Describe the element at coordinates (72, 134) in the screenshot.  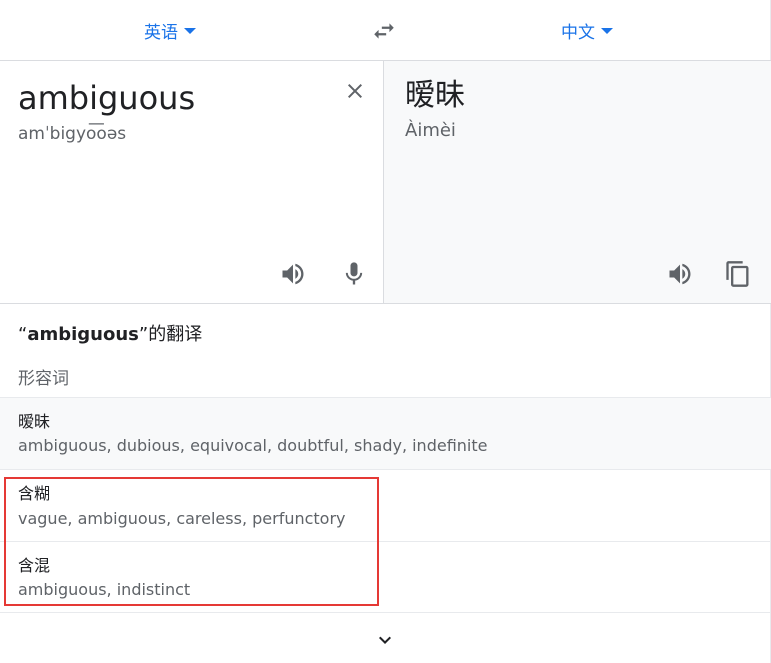
I see `source-phonetic: amˈbigyo͞oəs` at that location.